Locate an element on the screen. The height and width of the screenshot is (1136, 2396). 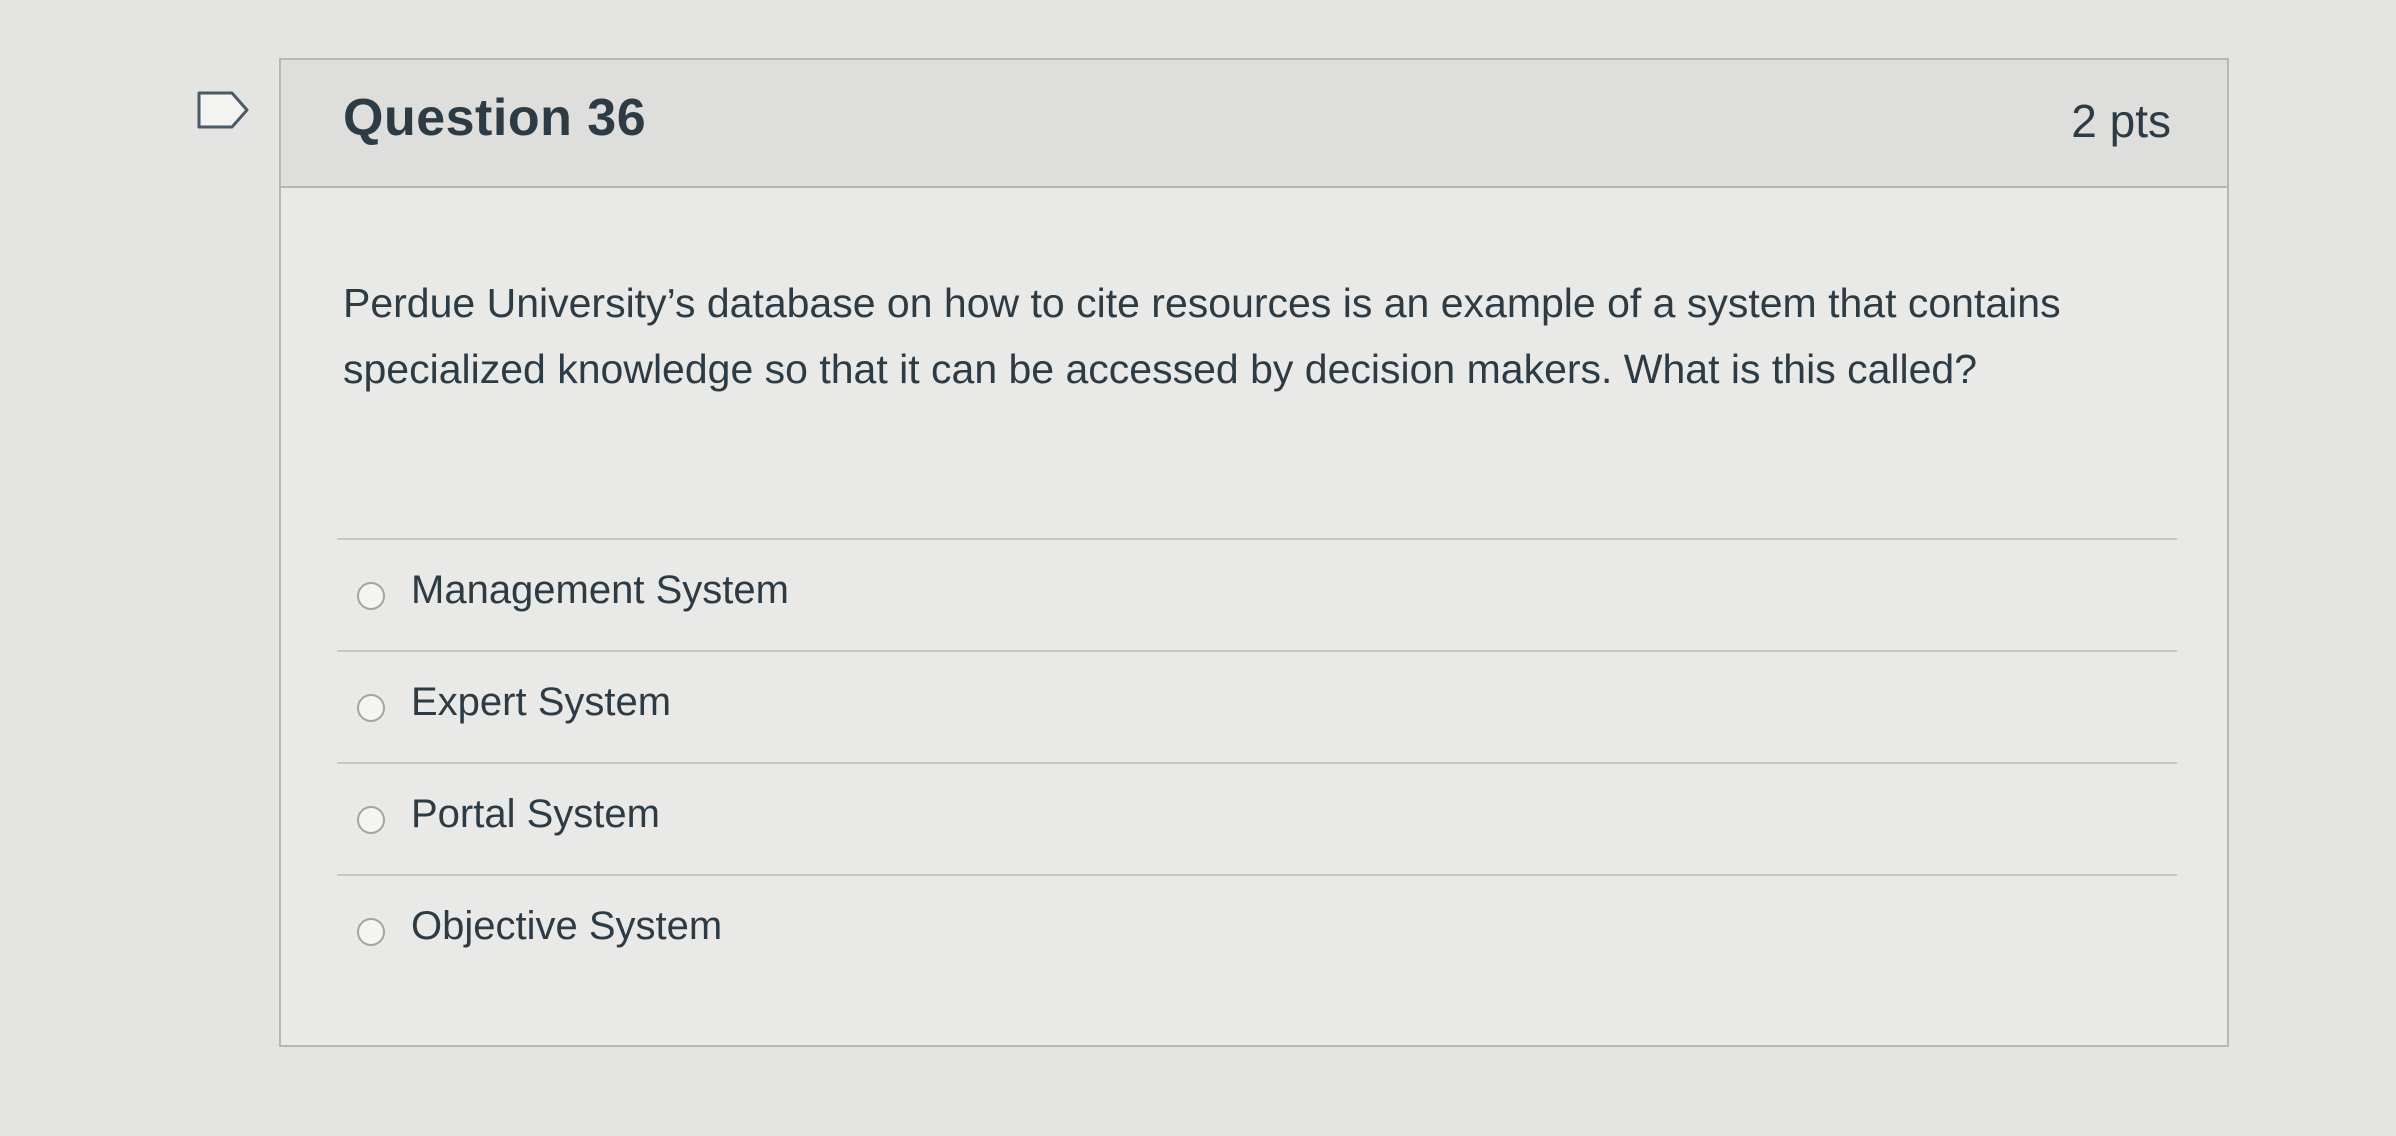
answer-label: Expert System is located at coordinates (541, 702).